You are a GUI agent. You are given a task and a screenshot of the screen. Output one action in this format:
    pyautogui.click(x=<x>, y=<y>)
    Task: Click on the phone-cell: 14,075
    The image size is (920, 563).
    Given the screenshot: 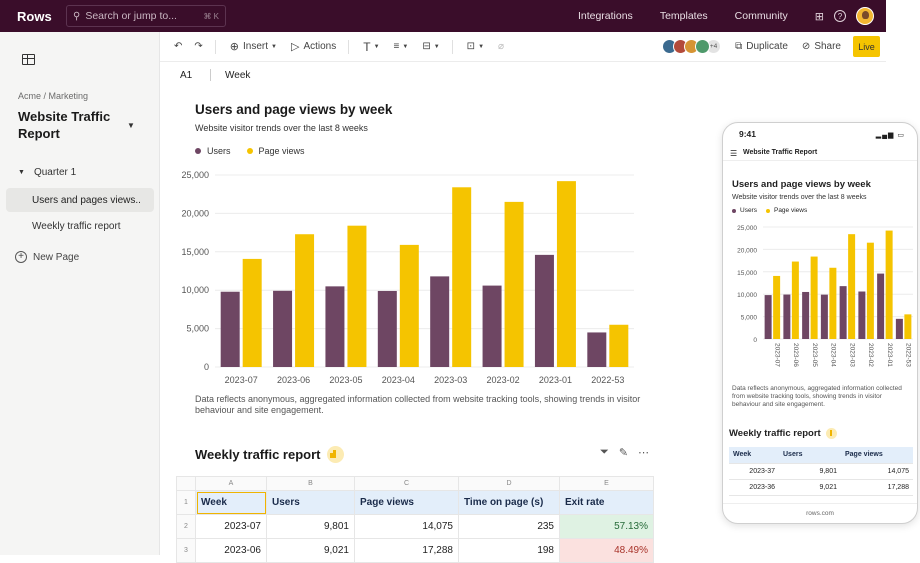 What is the action you would take?
    pyautogui.click(x=877, y=471)
    